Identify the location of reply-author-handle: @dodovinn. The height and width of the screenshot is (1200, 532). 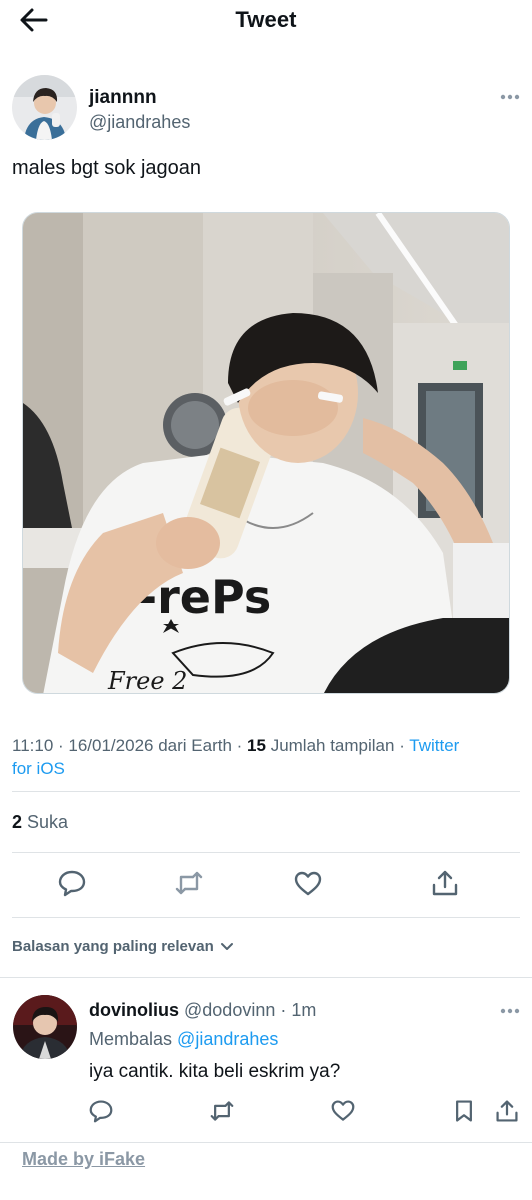
(229, 1010).